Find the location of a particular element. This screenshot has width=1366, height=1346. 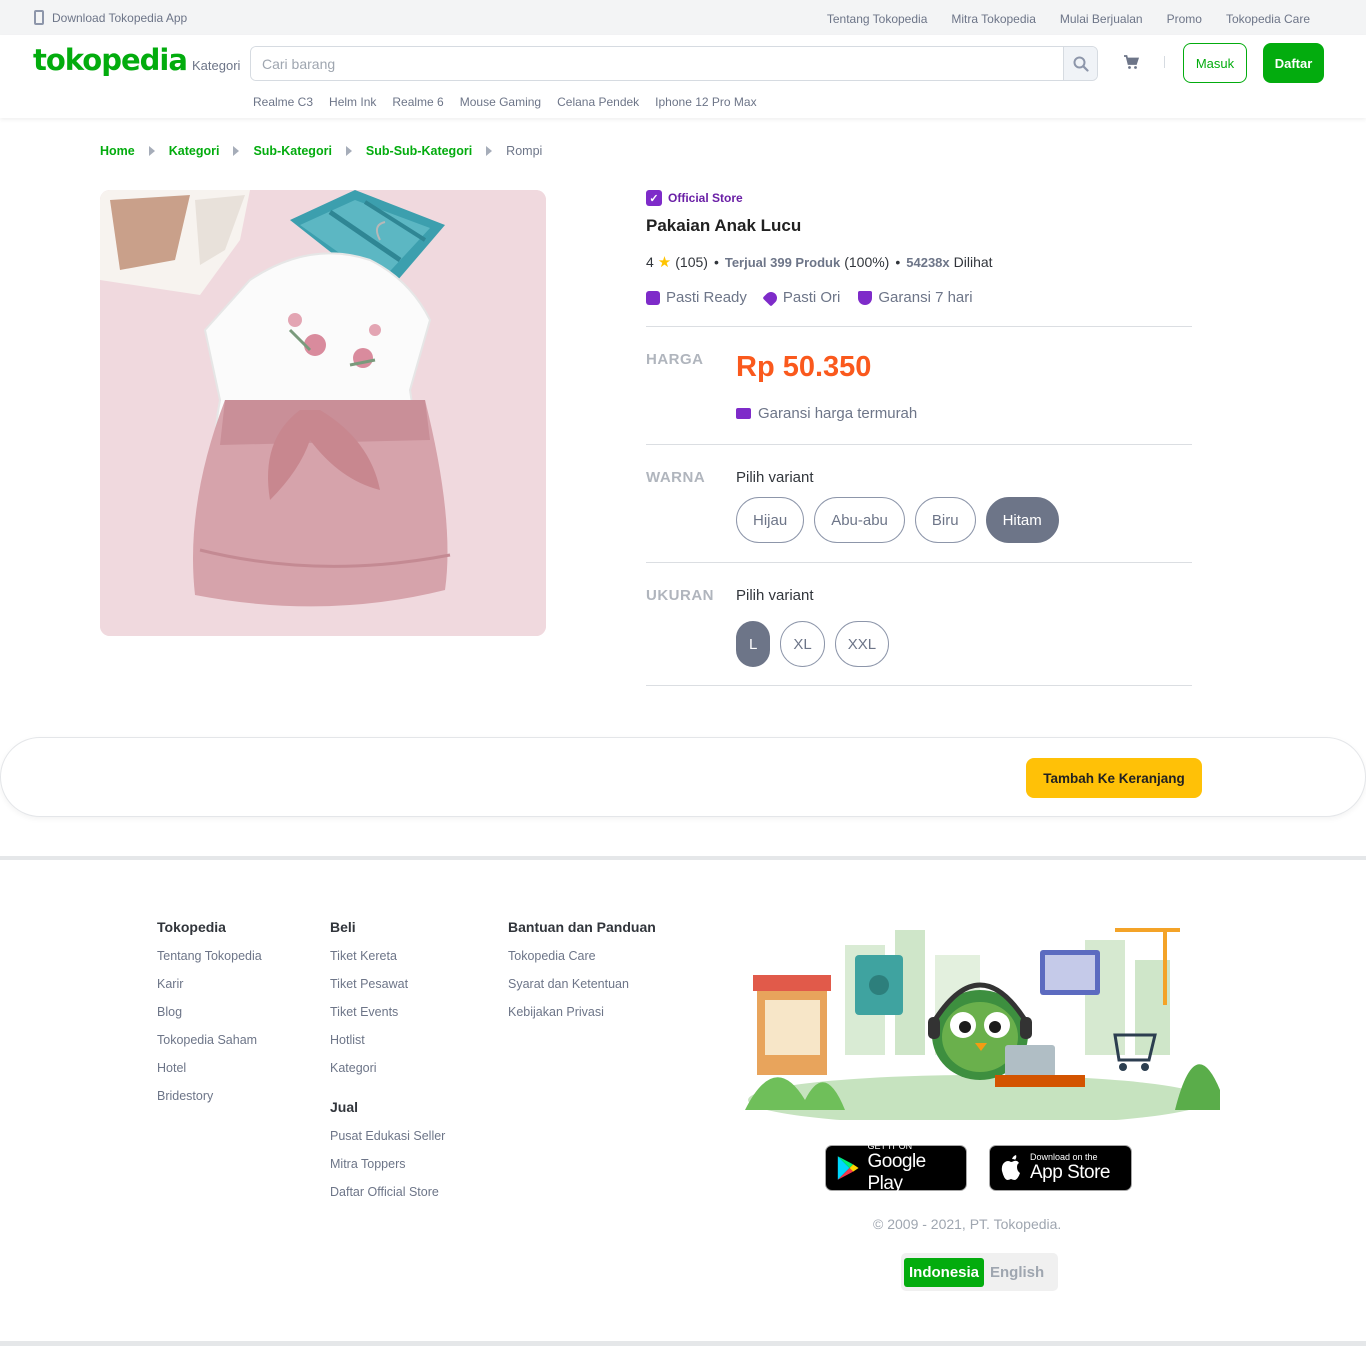

phone-icon is located at coordinates (39, 17).